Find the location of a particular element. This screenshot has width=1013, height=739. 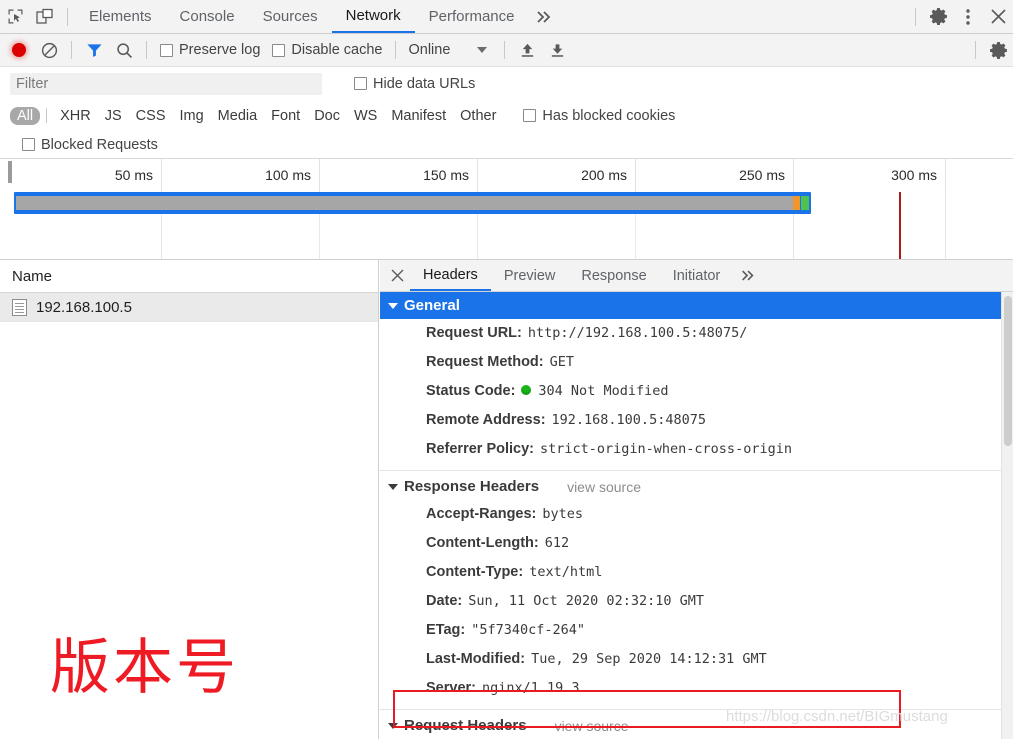

overview-tick: 200 ms is located at coordinates (557, 175).